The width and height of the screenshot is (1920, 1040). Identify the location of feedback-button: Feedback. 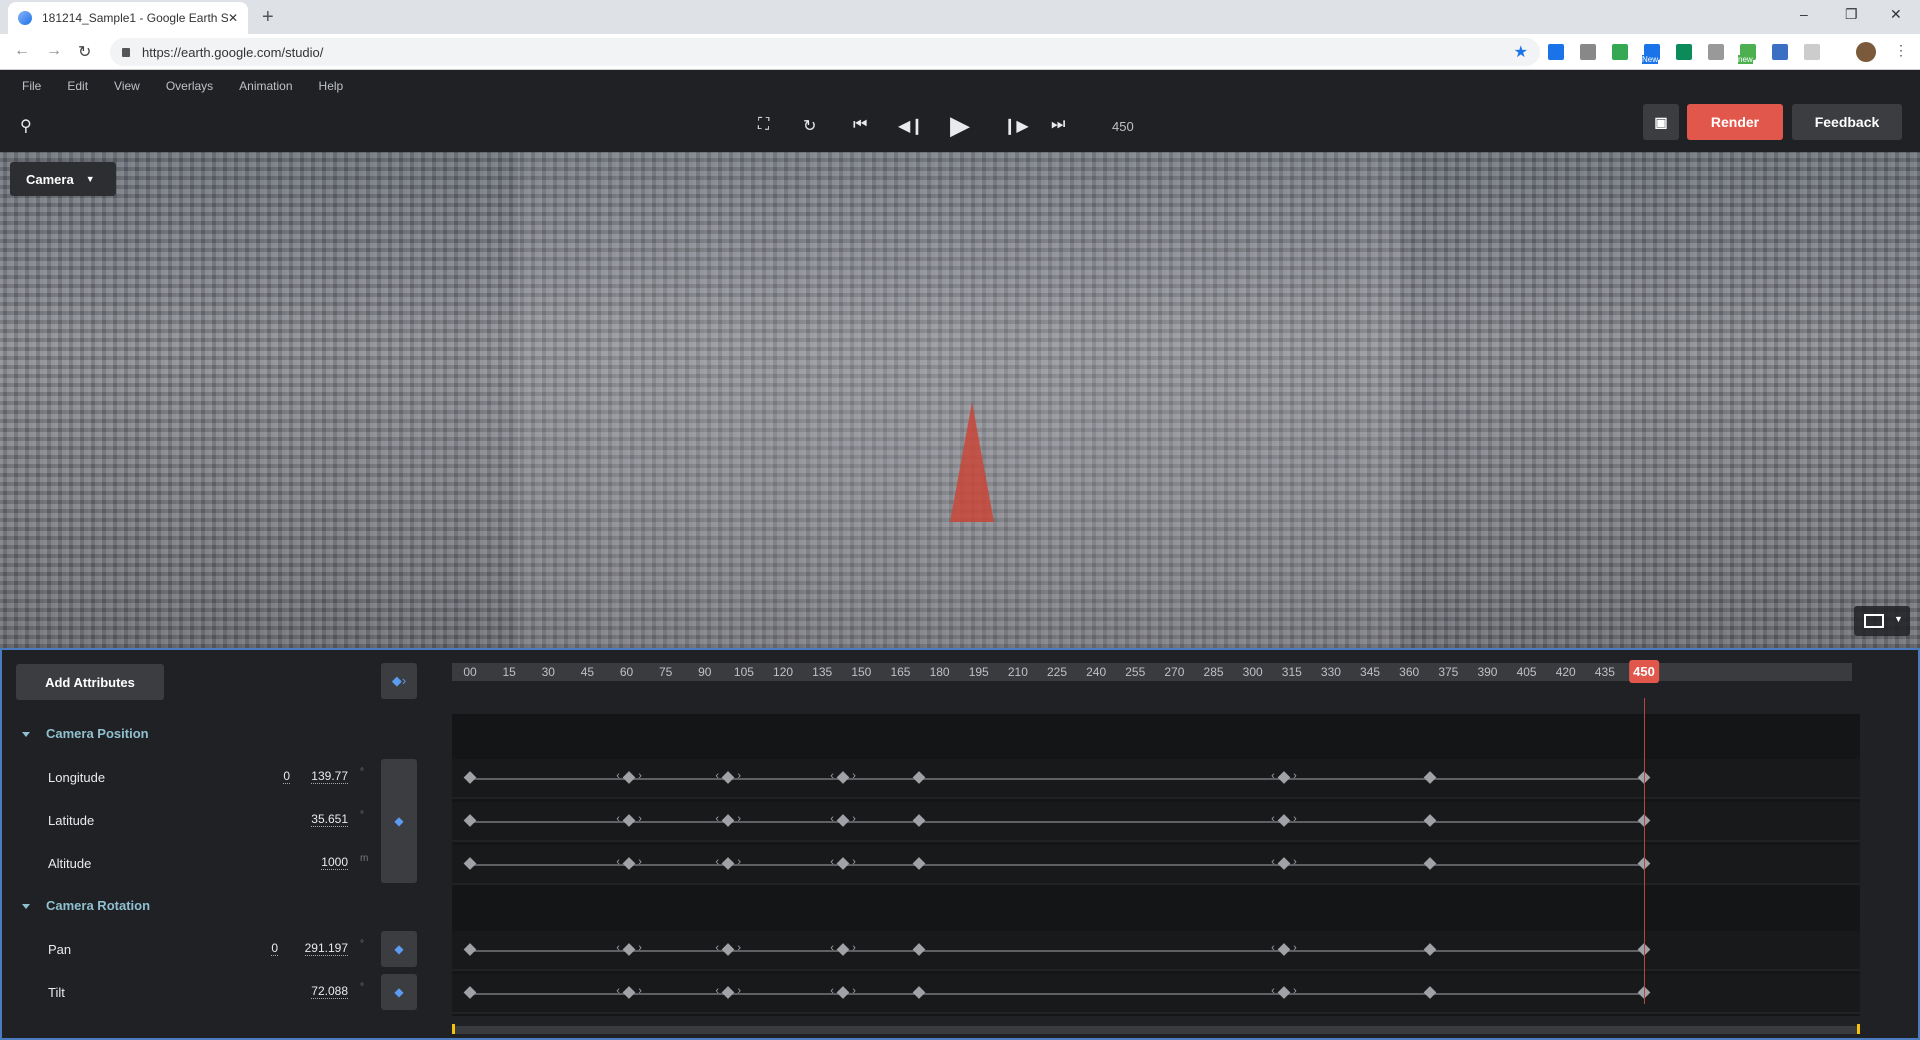
(1847, 122).